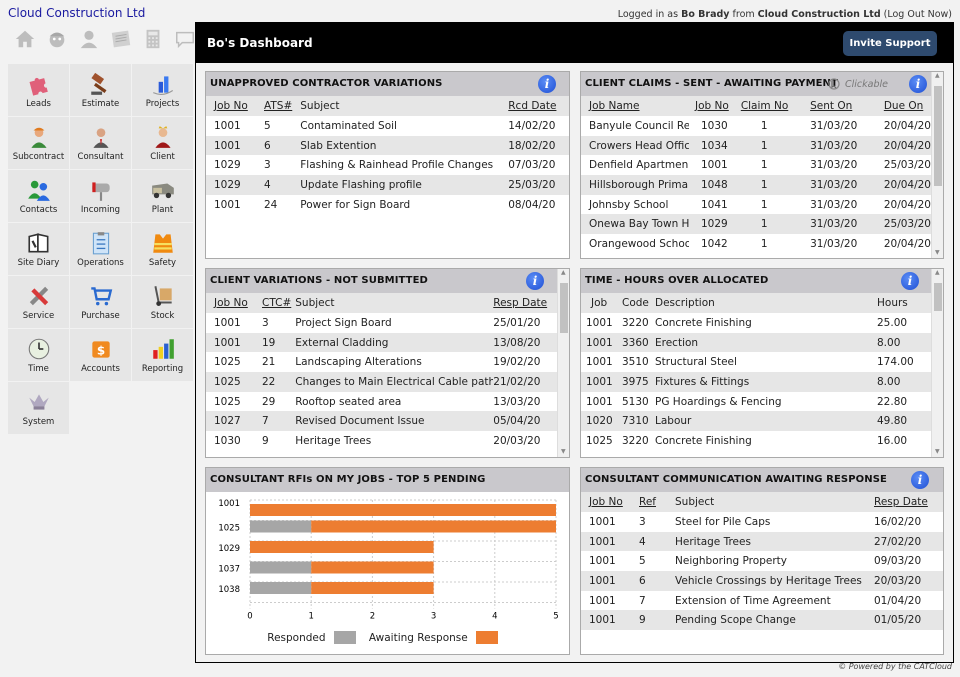 Image resolution: width=960 pixels, height=677 pixels. I want to click on table-row: 1001 4 Heritage Trees 27/02/20, so click(762, 541).